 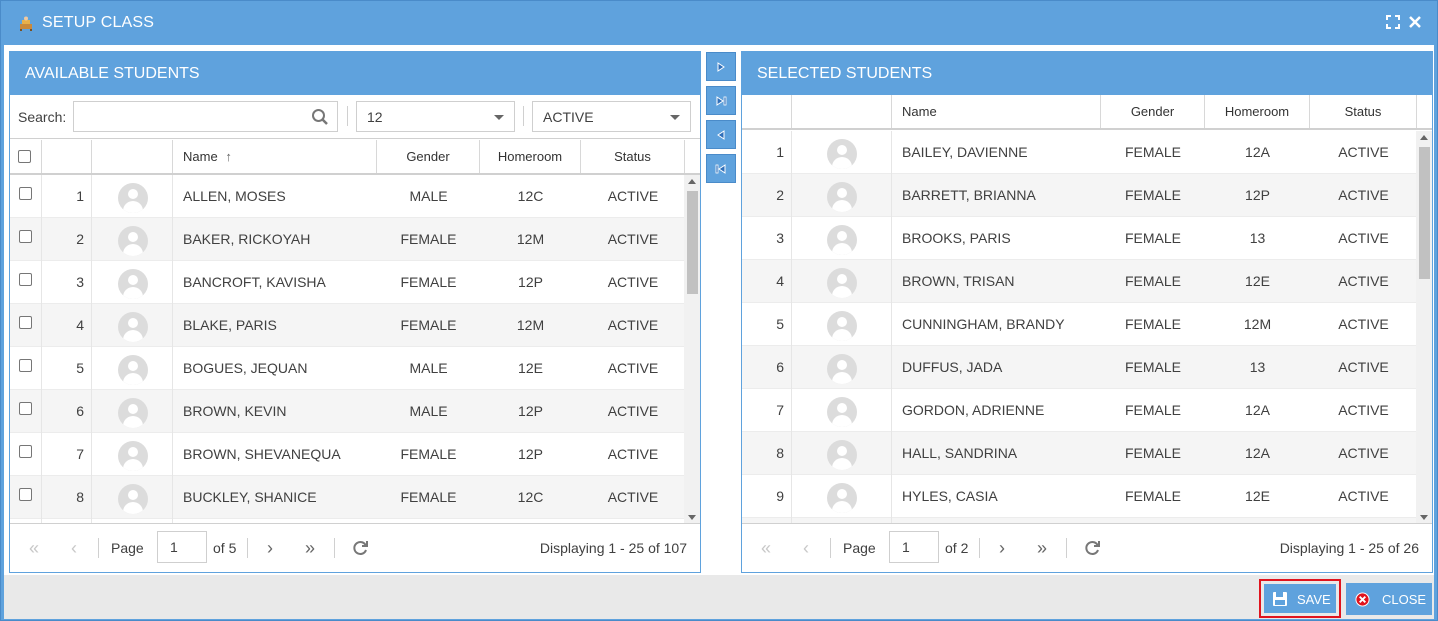 What do you see at coordinates (435, 116) in the screenshot?
I see `grade-select: 12` at bounding box center [435, 116].